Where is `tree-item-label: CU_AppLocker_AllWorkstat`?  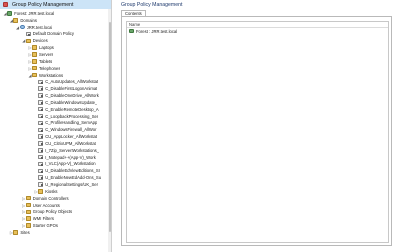
tree-item-label: CU_AppLocker_AllWorkstat is located at coordinates (71, 137).